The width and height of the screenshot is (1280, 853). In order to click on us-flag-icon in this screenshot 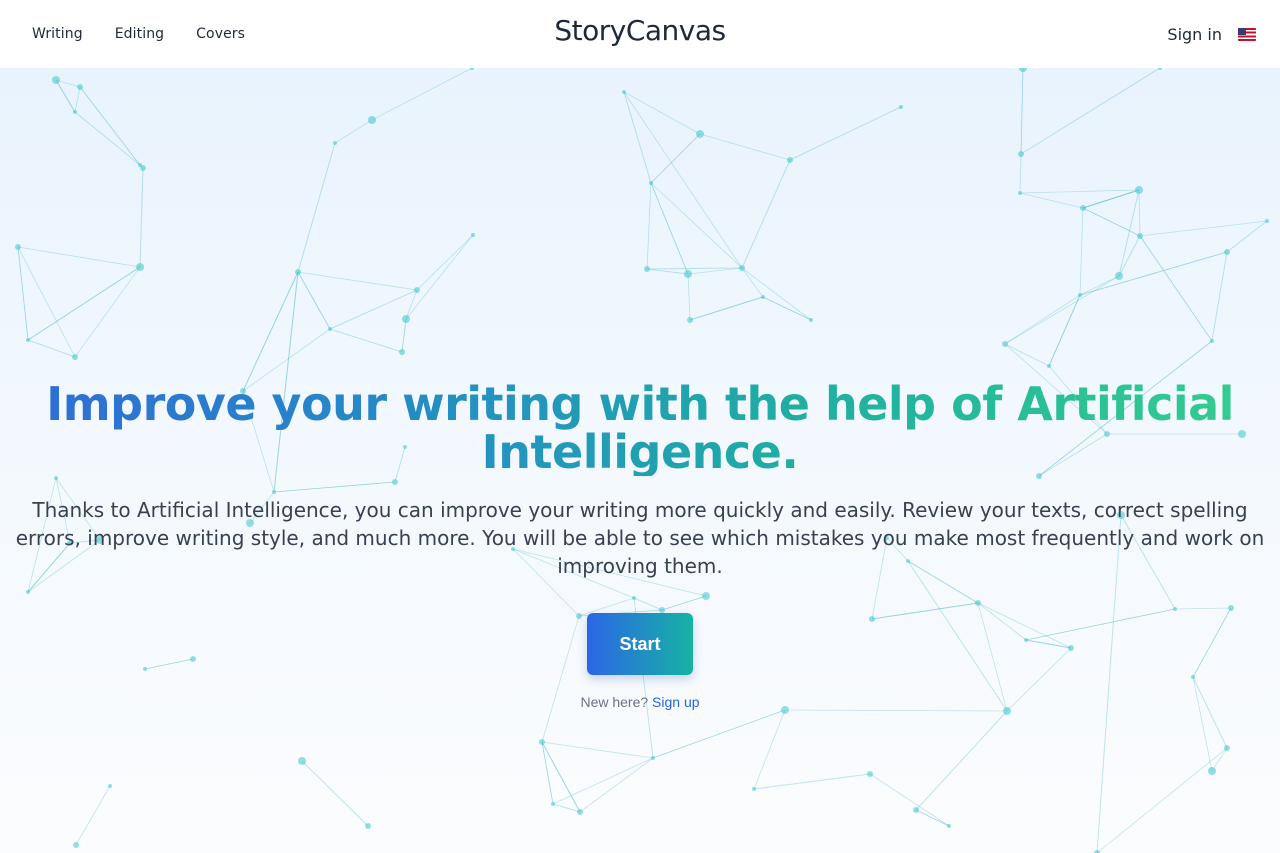, I will do `click(1247, 34)`.